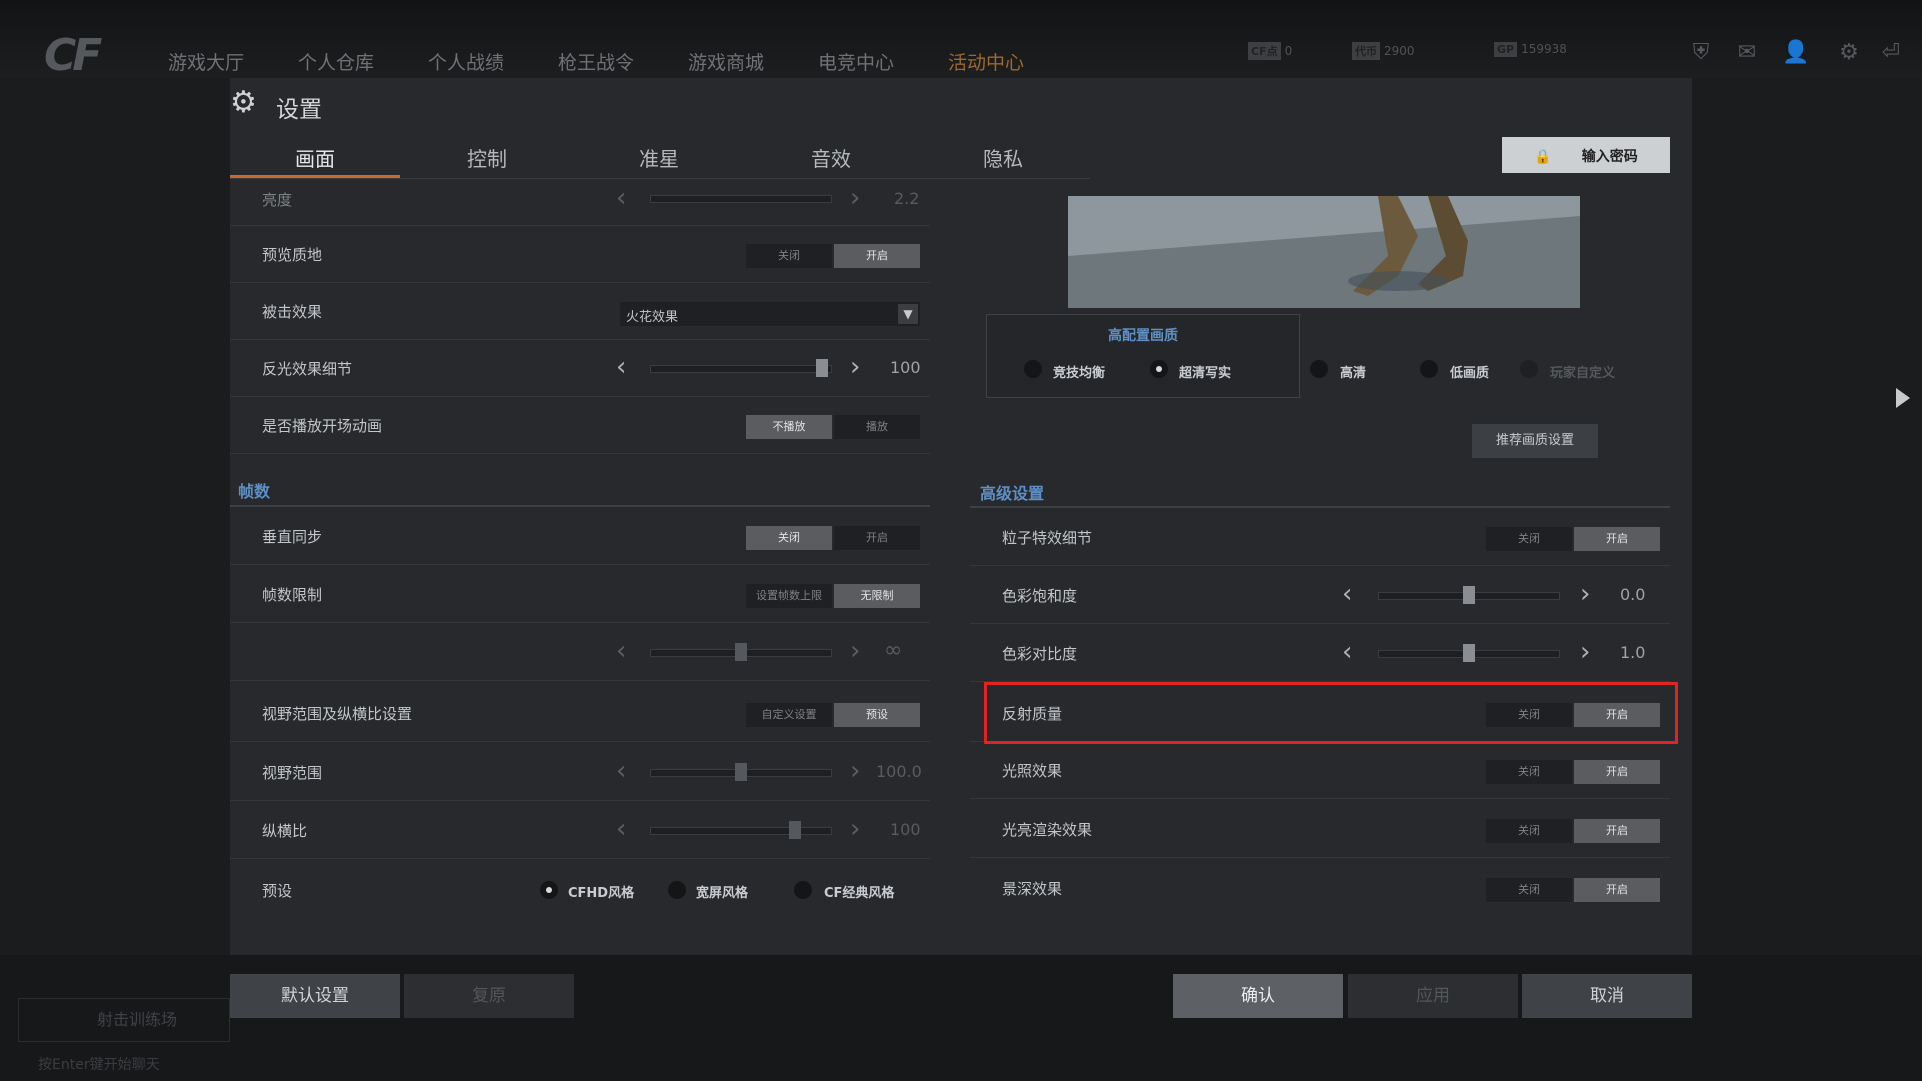 This screenshot has width=1922, height=1081. What do you see at coordinates (1032, 771) in the screenshot?
I see `lighting-label: 光照效果` at bounding box center [1032, 771].